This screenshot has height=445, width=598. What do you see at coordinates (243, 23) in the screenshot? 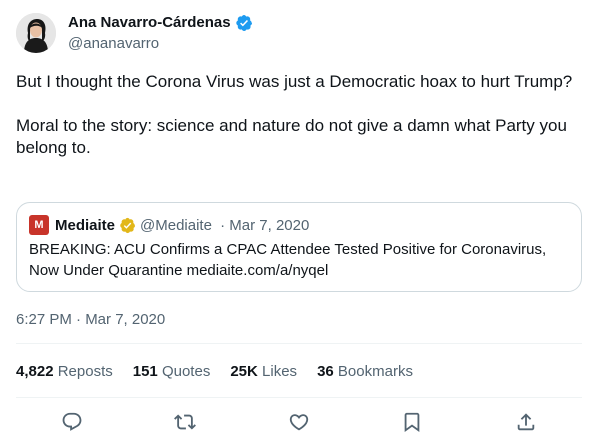
I see `verified-badge-icon` at bounding box center [243, 23].